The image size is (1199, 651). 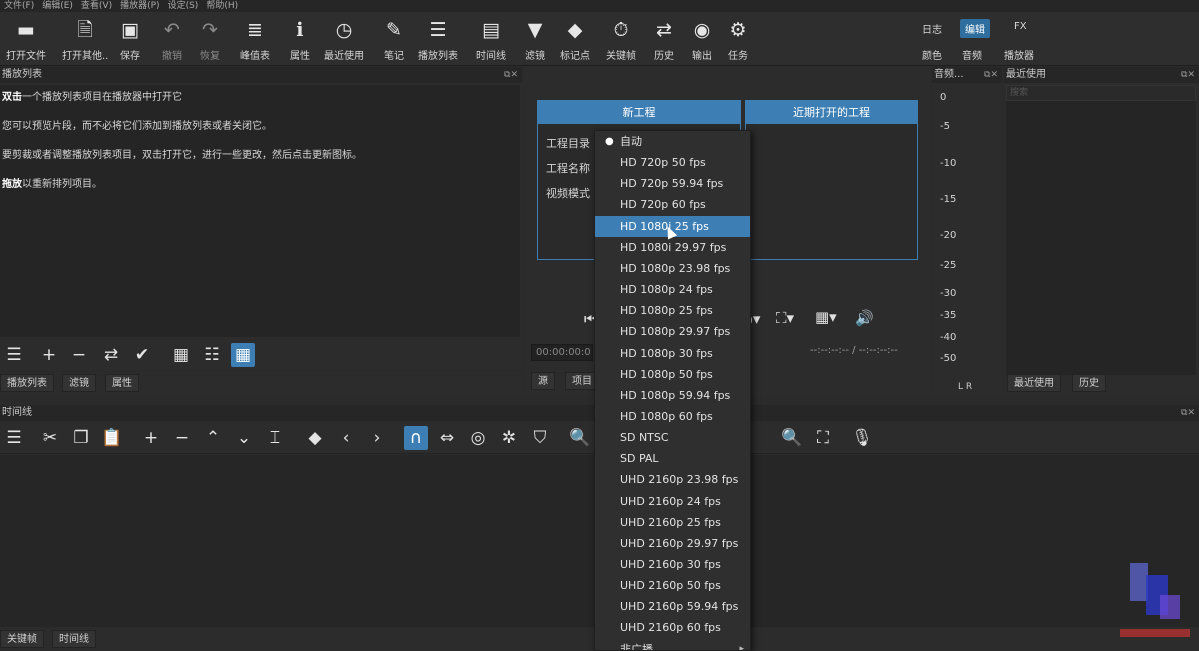 What do you see at coordinates (213, 438) in the screenshot?
I see `lift-icon: ⌃` at bounding box center [213, 438].